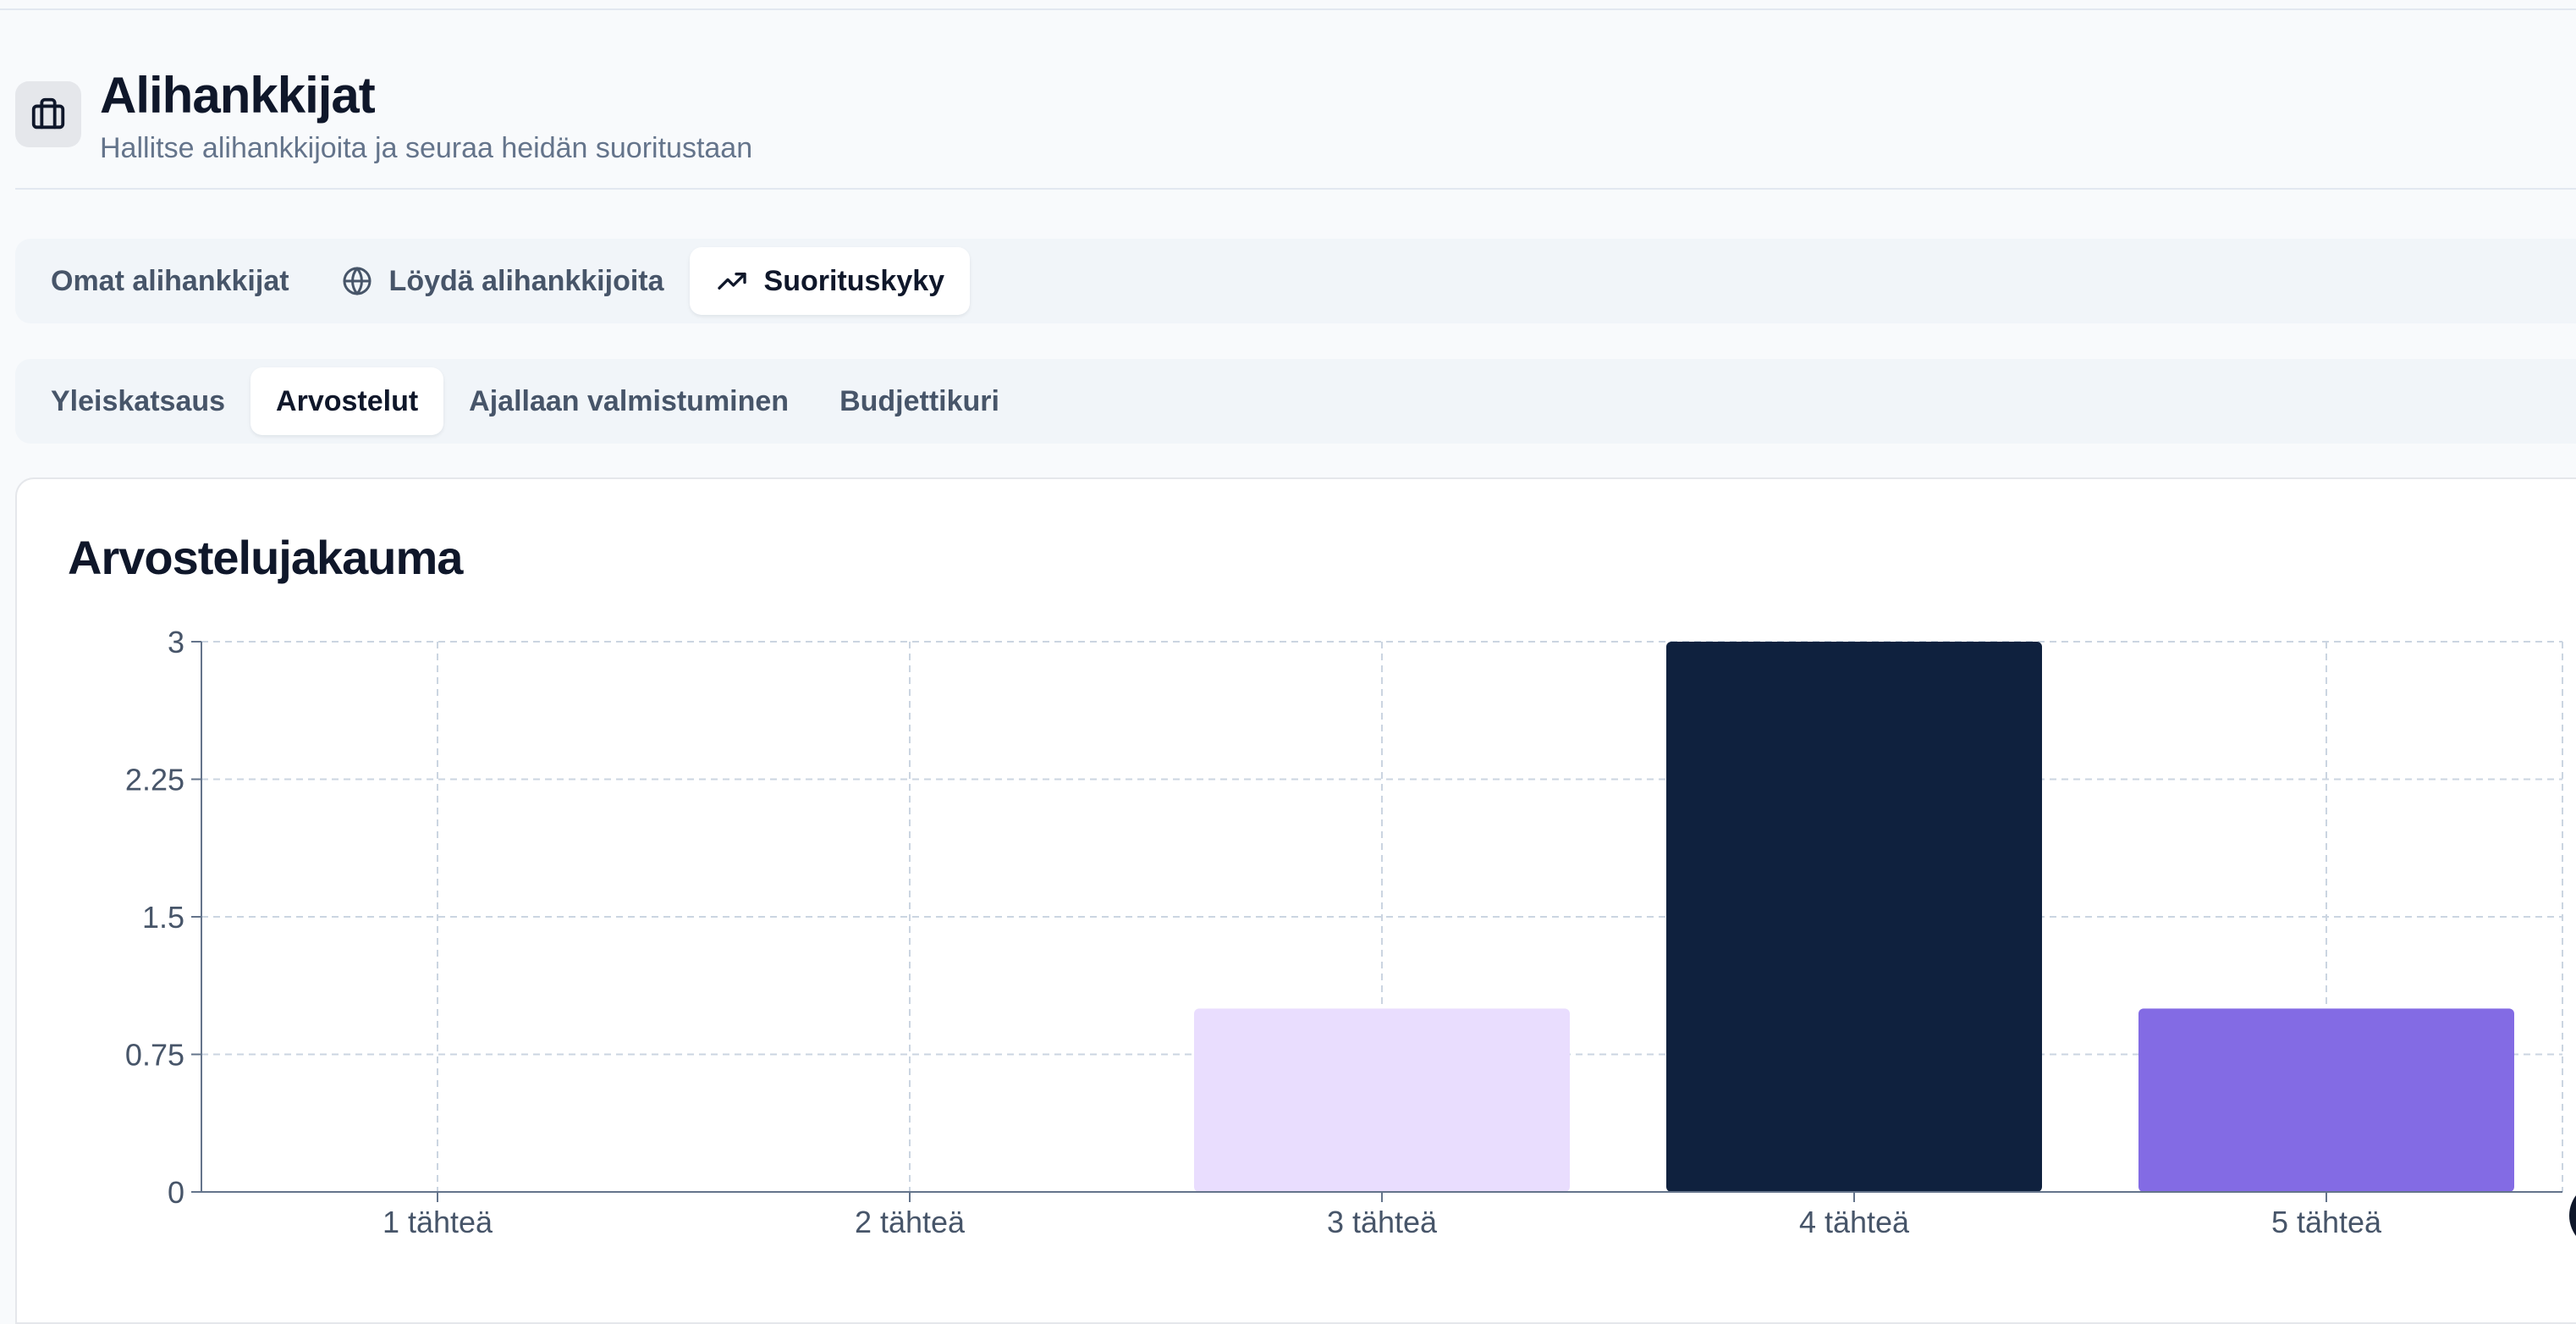 This screenshot has height=1324, width=2576. I want to click on x-tick-label: 5 tähteä, so click(2326, 1222).